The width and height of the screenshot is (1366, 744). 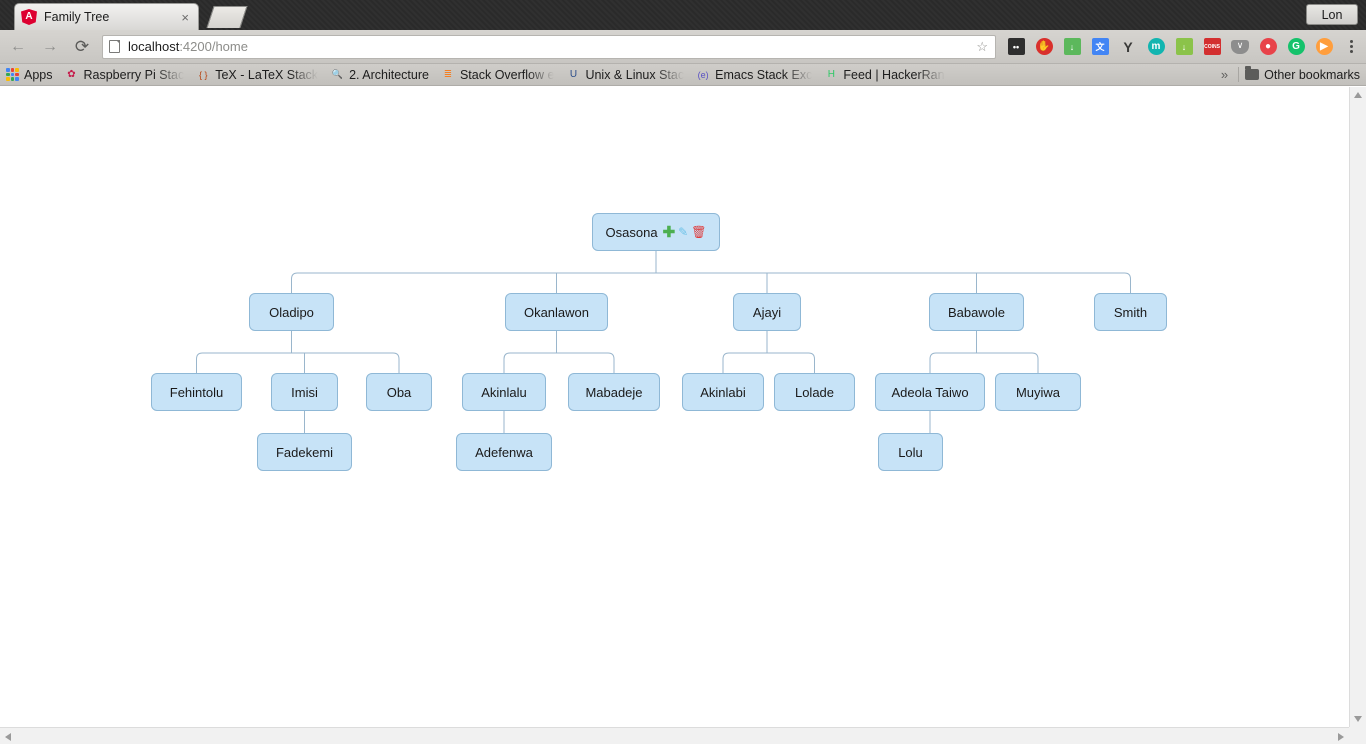 What do you see at coordinates (1341, 737) in the screenshot?
I see `scroll-right-icon` at bounding box center [1341, 737].